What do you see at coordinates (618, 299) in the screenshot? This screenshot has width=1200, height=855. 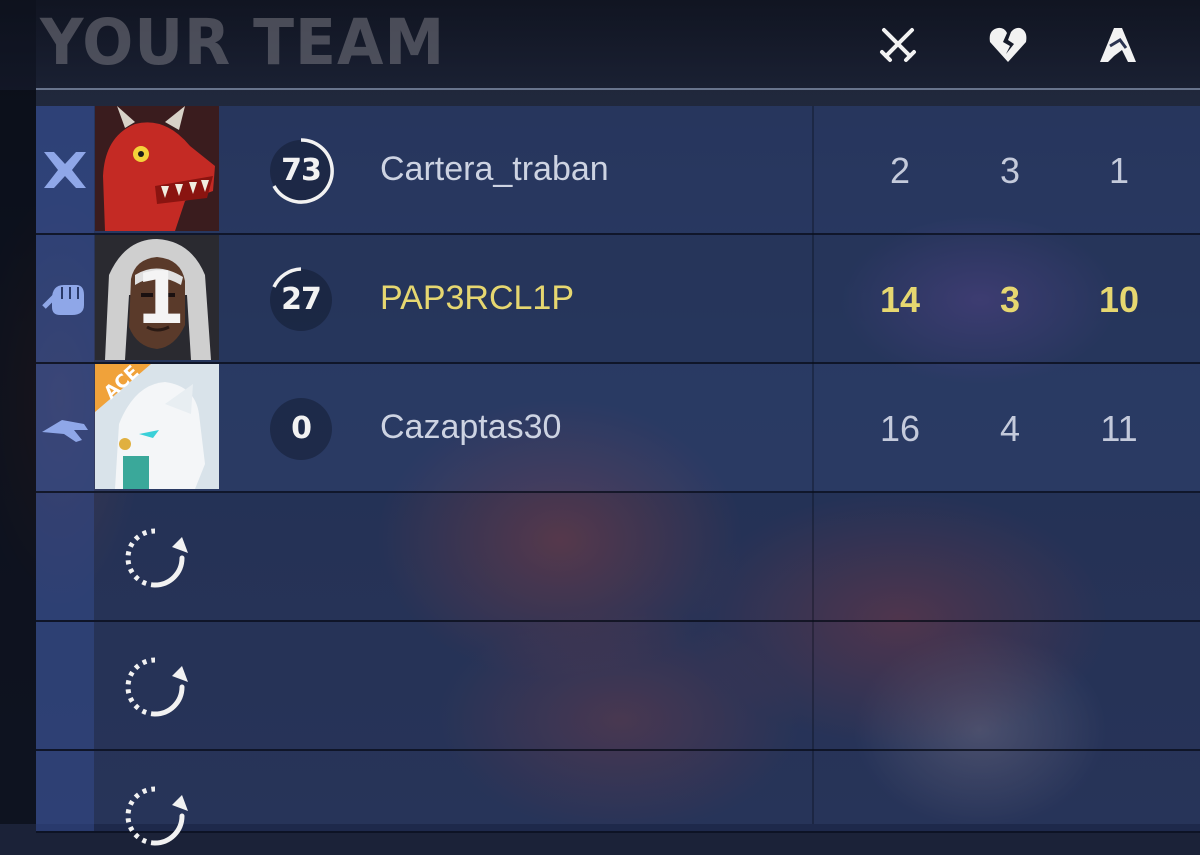 I see `player-row-self: 1 27 PAP3RCL1P 14 3 10` at bounding box center [618, 299].